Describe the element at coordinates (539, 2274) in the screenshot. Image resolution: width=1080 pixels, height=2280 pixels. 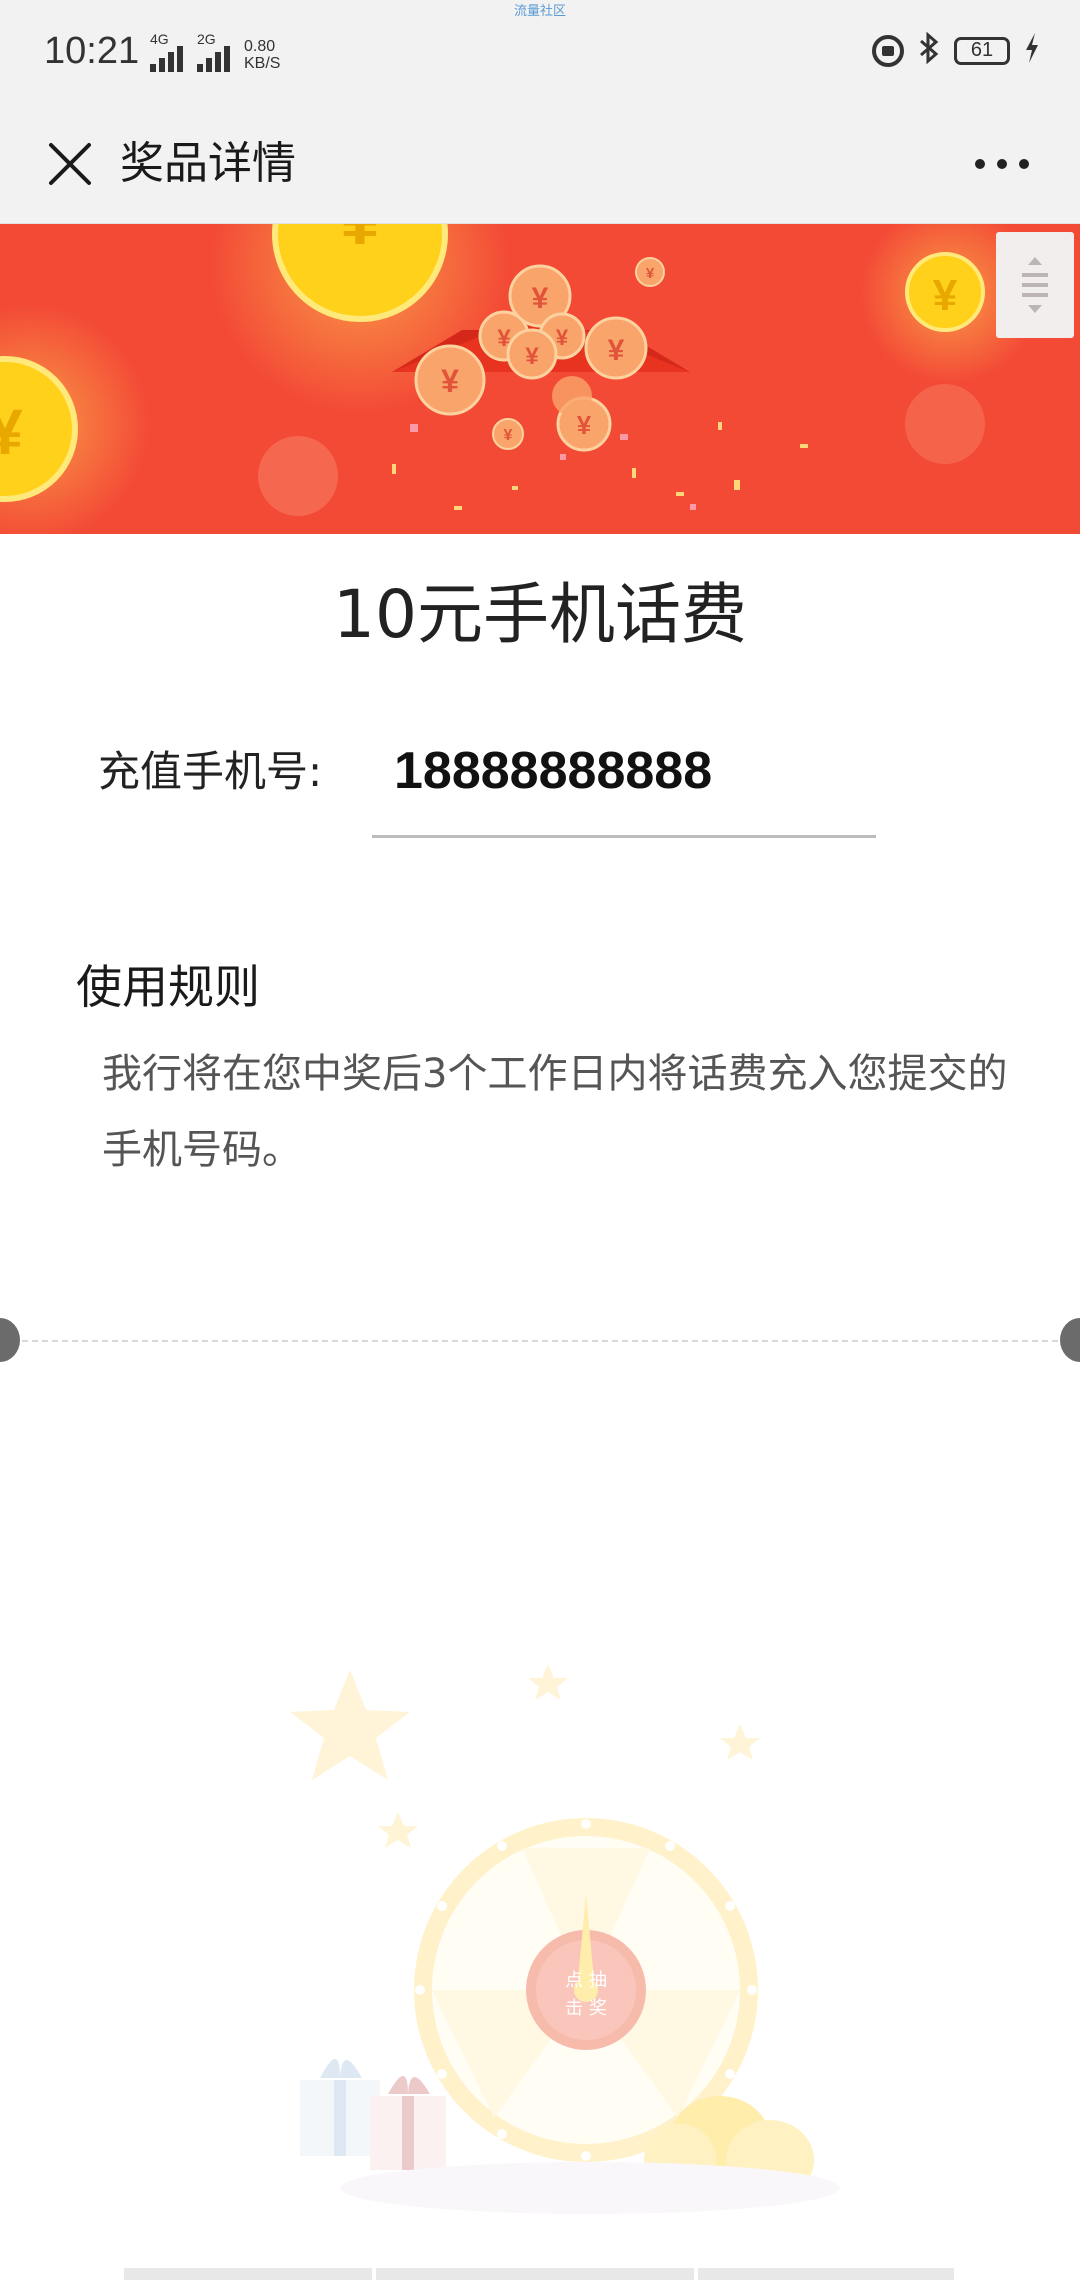
I see `bottom-toolbar-hint` at that location.